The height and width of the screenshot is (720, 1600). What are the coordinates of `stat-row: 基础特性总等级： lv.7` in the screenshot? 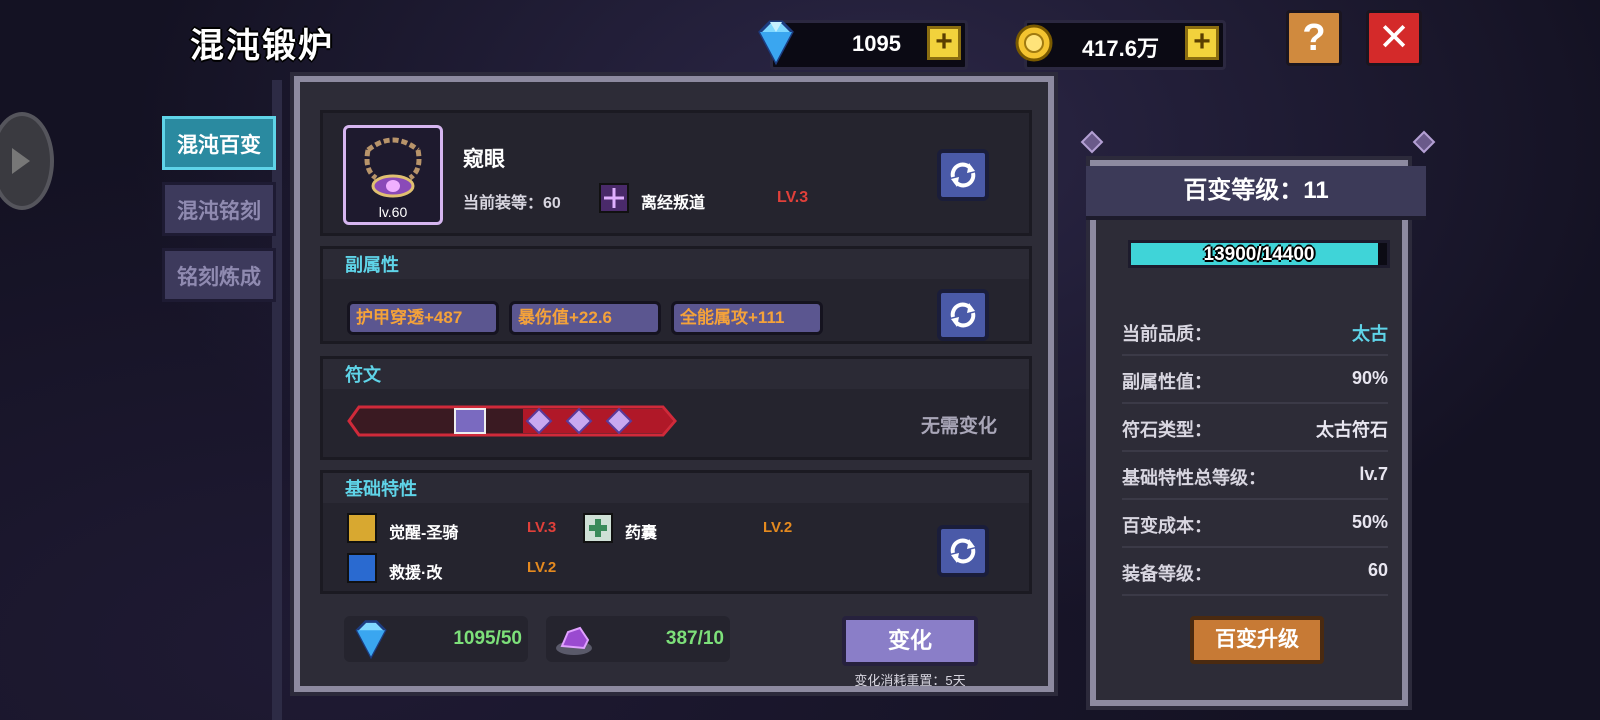 It's located at (1255, 476).